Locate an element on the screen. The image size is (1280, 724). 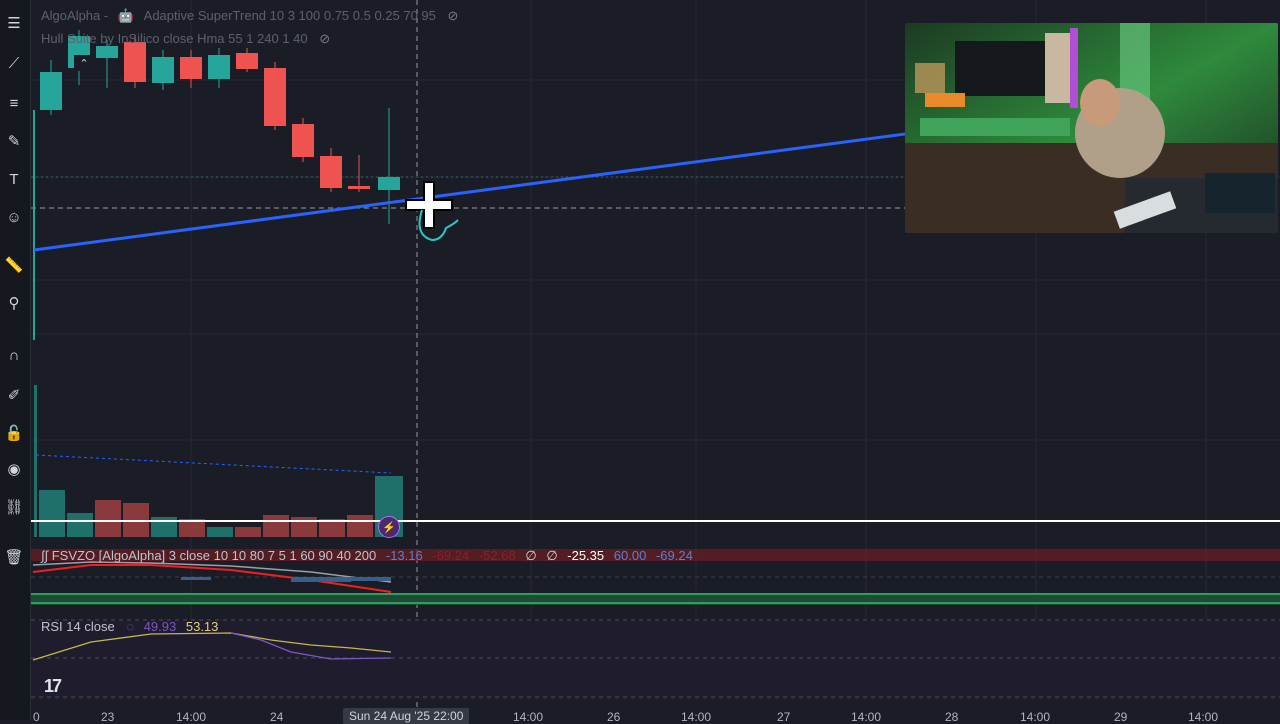
webcam-overlay is located at coordinates (1091, 128).